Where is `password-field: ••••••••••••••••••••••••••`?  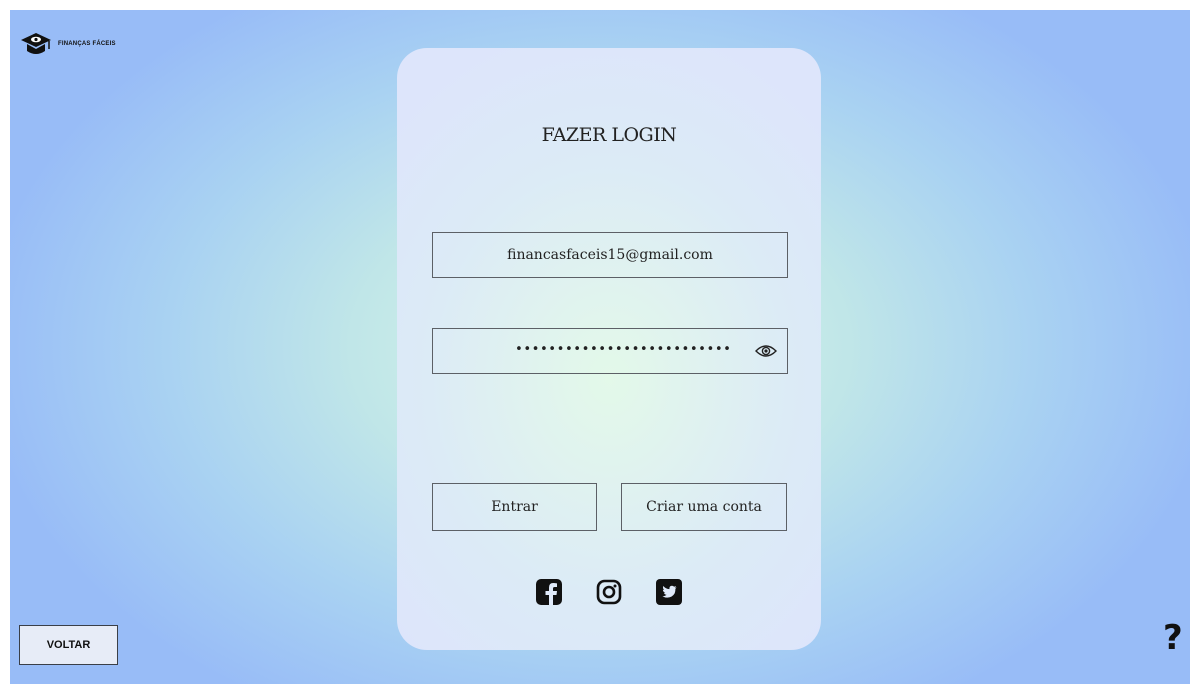 password-field: •••••••••••••••••••••••••• is located at coordinates (610, 351).